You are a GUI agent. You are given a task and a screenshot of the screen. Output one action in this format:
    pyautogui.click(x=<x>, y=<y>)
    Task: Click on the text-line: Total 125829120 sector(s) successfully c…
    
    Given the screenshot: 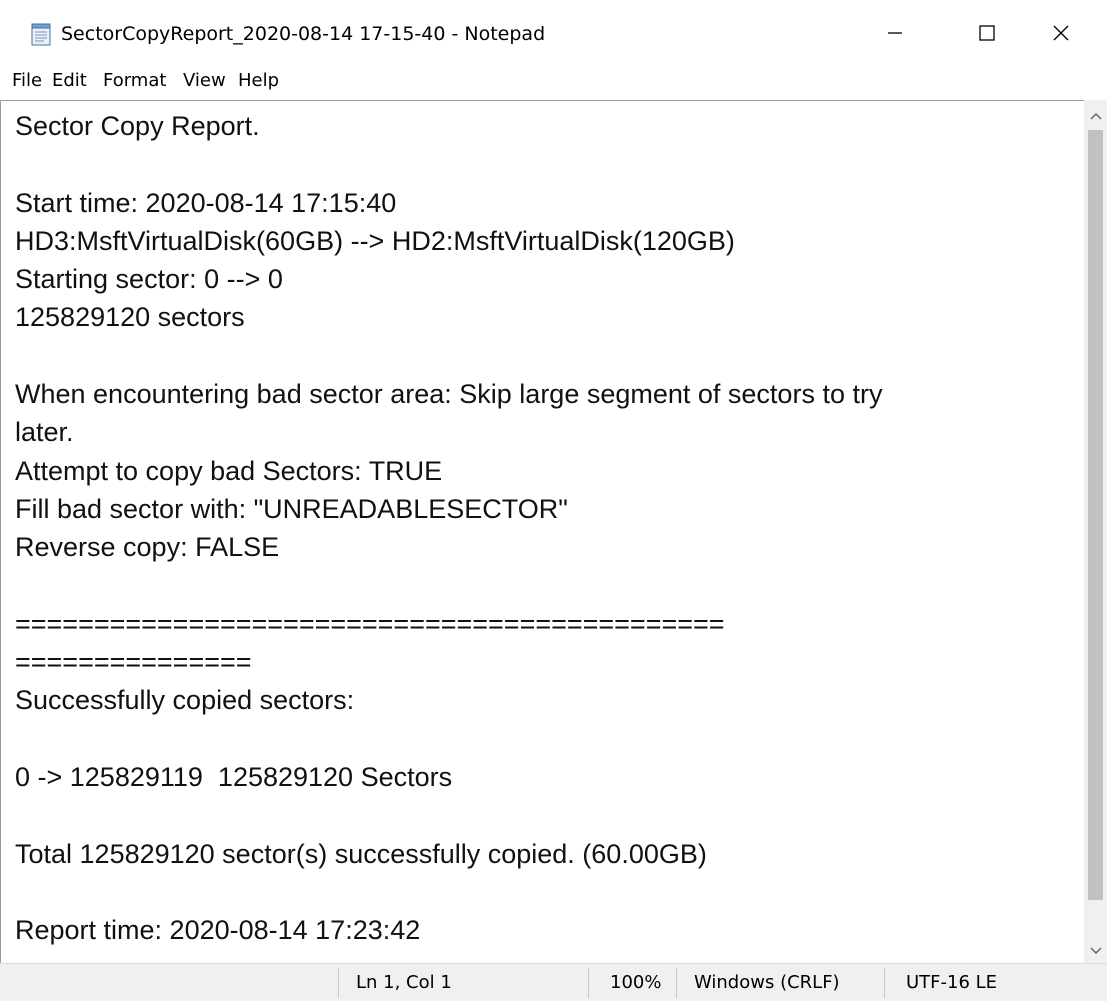 What is the action you would take?
    pyautogui.click(x=361, y=853)
    